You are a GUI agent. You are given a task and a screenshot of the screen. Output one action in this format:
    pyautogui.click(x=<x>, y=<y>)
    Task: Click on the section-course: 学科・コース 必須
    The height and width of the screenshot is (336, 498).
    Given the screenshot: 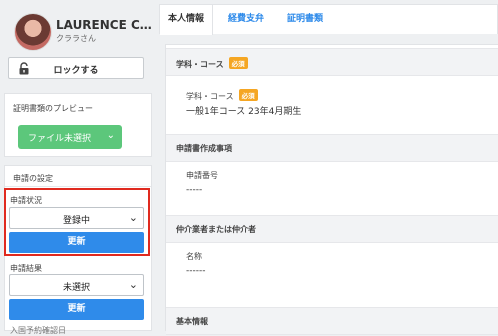 What is the action you would take?
    pyautogui.click(x=332, y=62)
    